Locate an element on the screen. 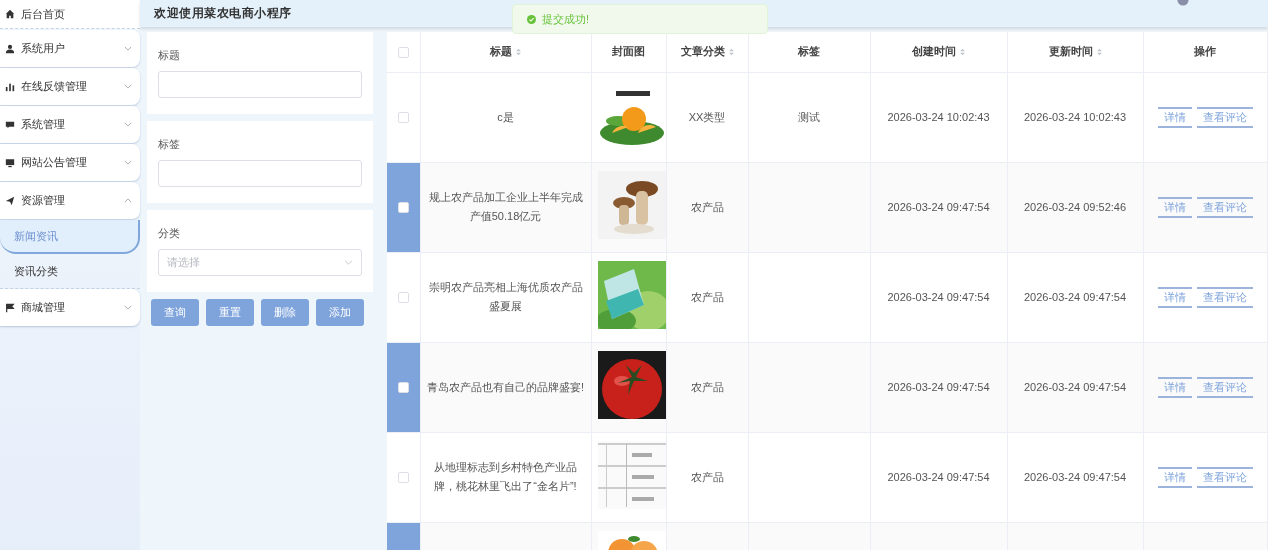 This screenshot has width=1268, height=550. menu-label: 商城管理 is located at coordinates (43, 307).